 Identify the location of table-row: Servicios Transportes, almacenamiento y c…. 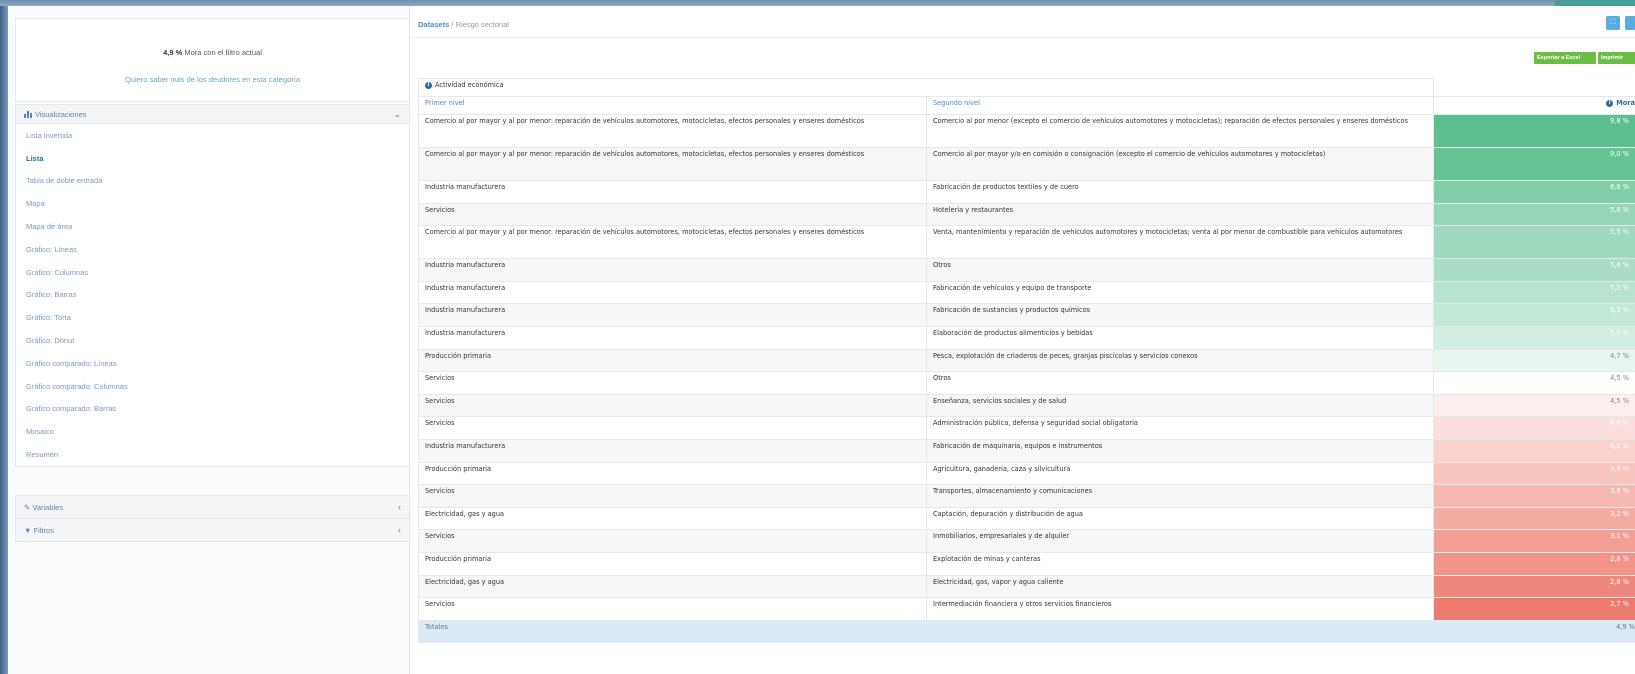
(1026, 496).